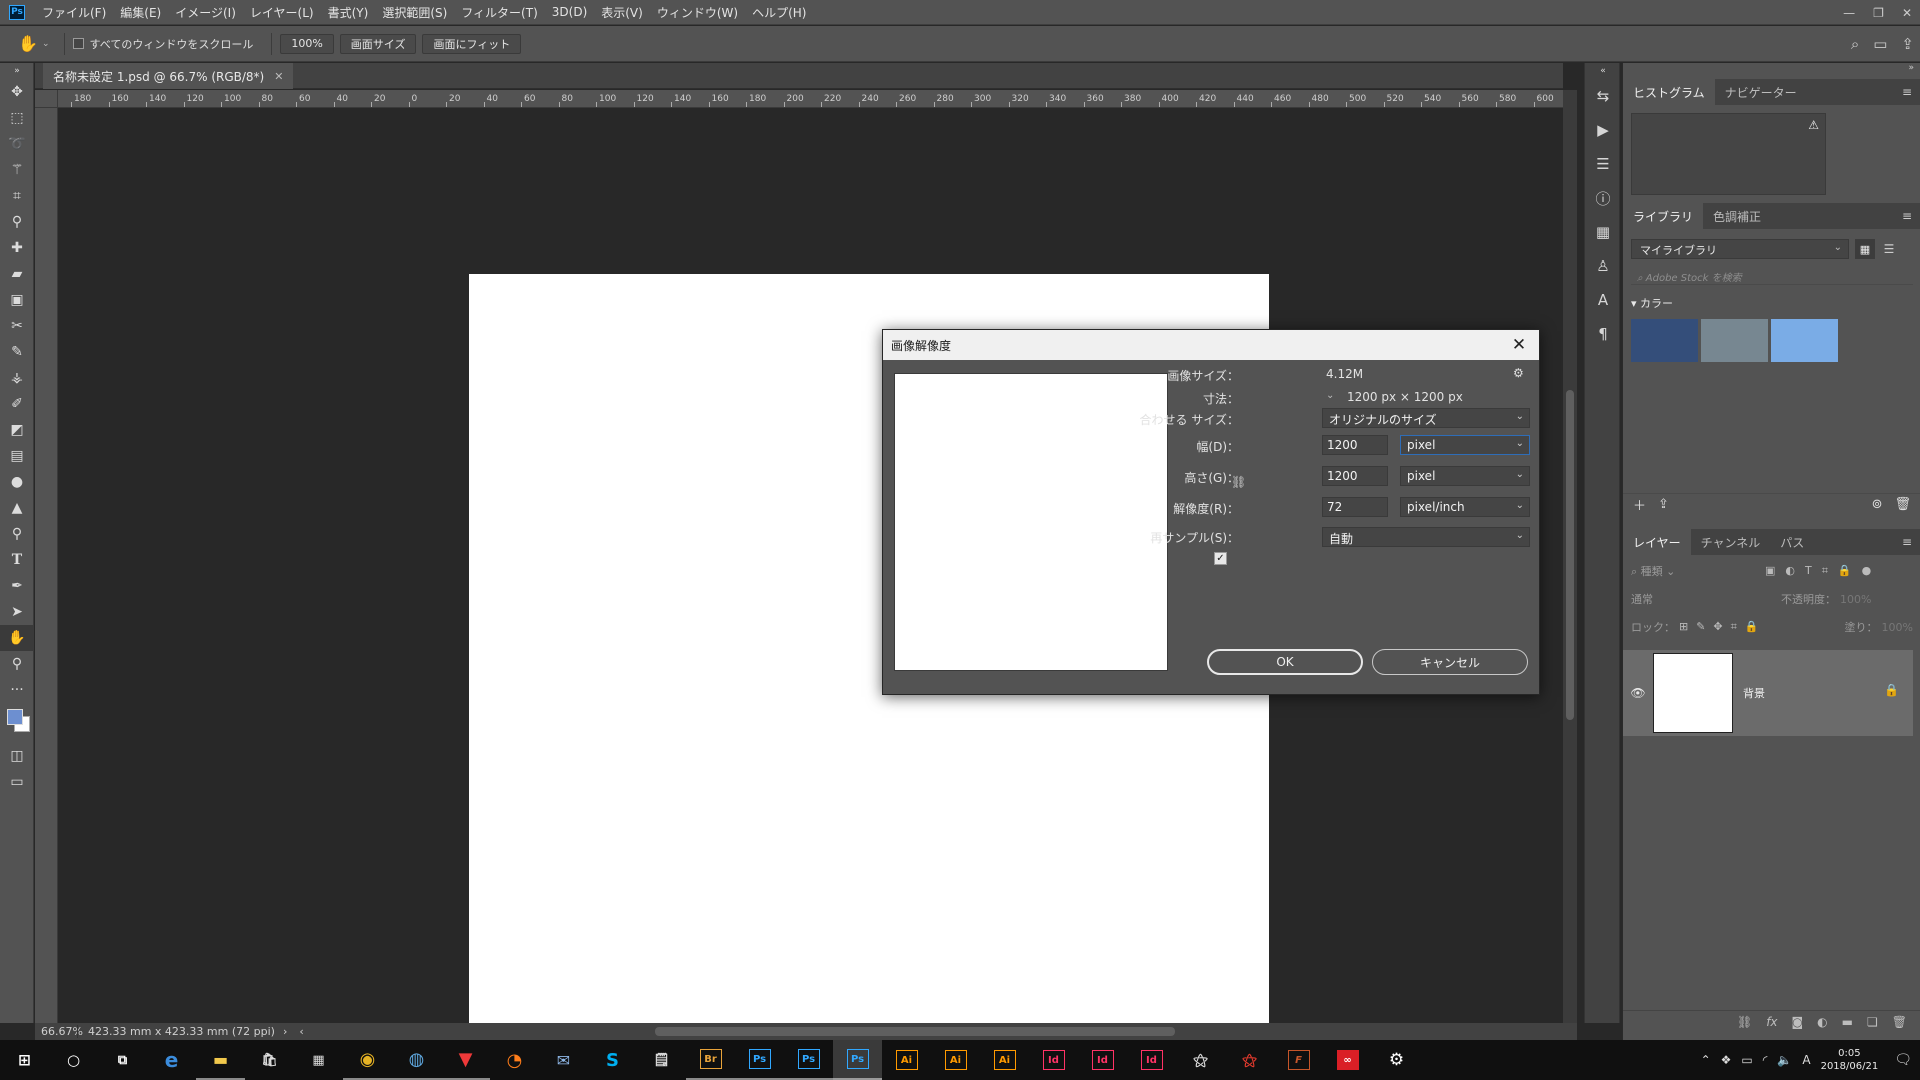 Image resolution: width=1920 pixels, height=1080 pixels. I want to click on horizontal-scrollbar-thumb, so click(915, 1031).